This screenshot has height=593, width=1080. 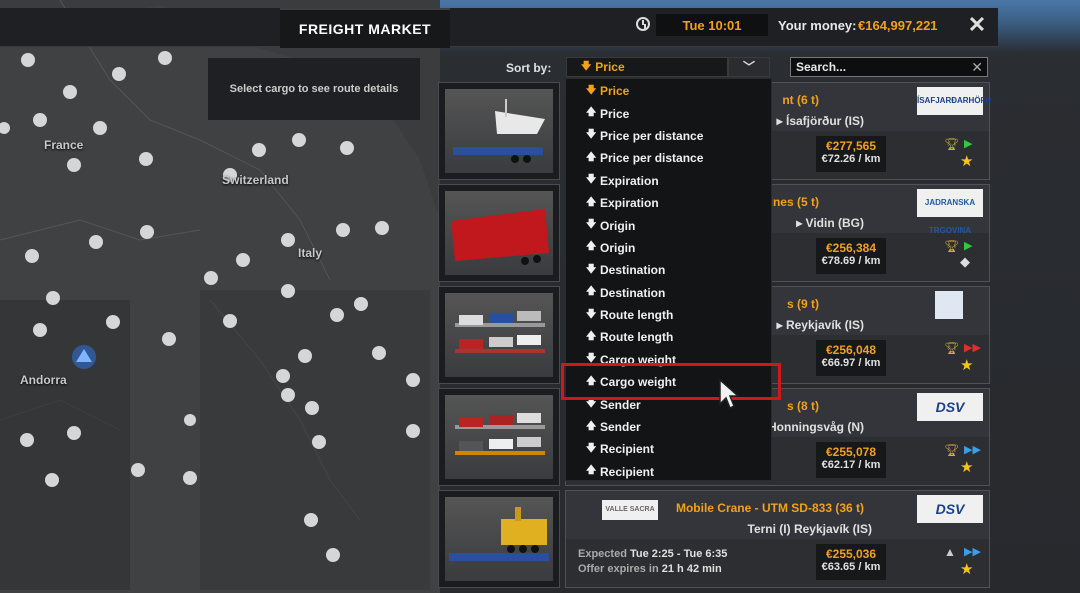 What do you see at coordinates (968, 144) in the screenshot?
I see `urgency-arrow-icon: ▶` at bounding box center [968, 144].